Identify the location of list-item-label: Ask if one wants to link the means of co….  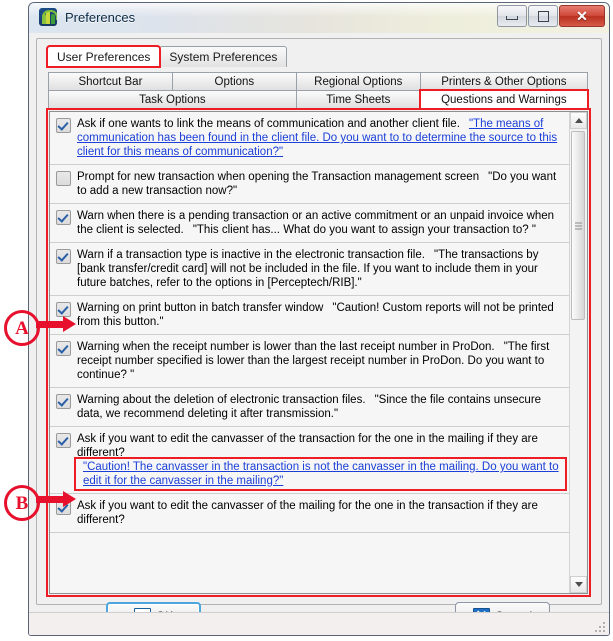
(268, 124).